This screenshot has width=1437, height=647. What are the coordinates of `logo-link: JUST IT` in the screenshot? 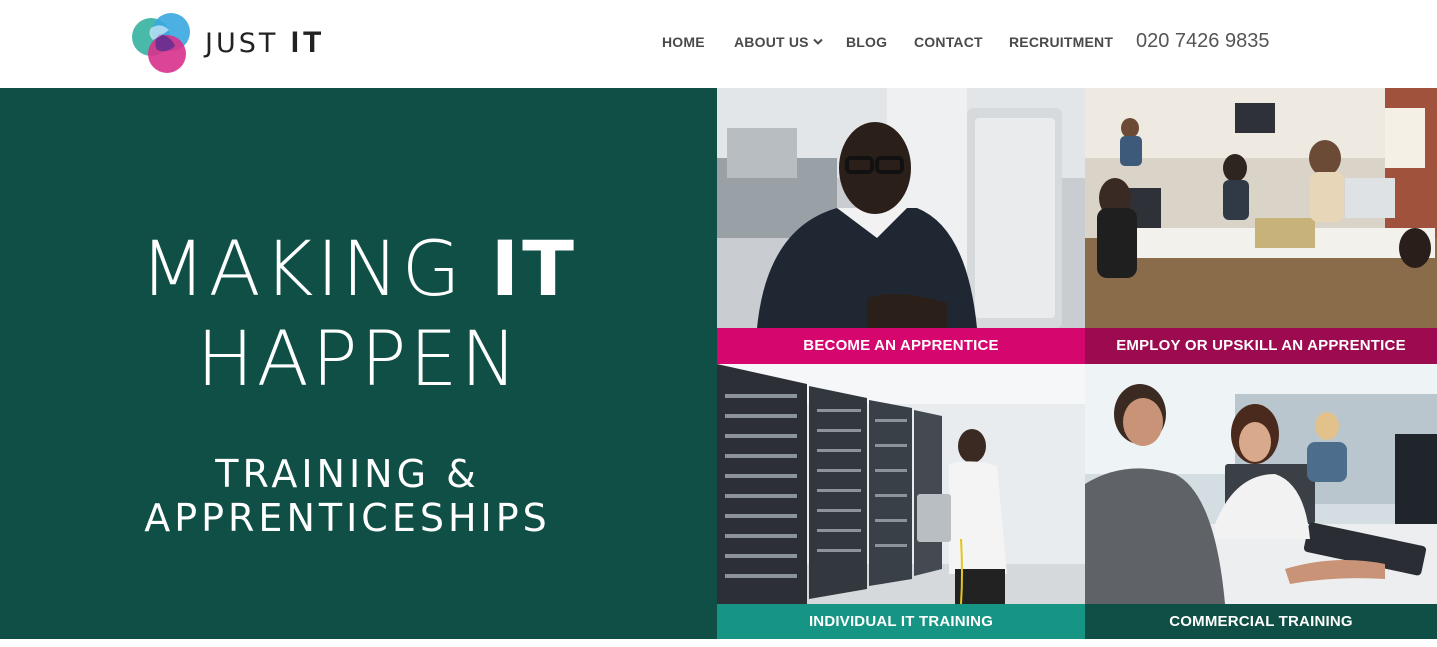 It's located at (236, 43).